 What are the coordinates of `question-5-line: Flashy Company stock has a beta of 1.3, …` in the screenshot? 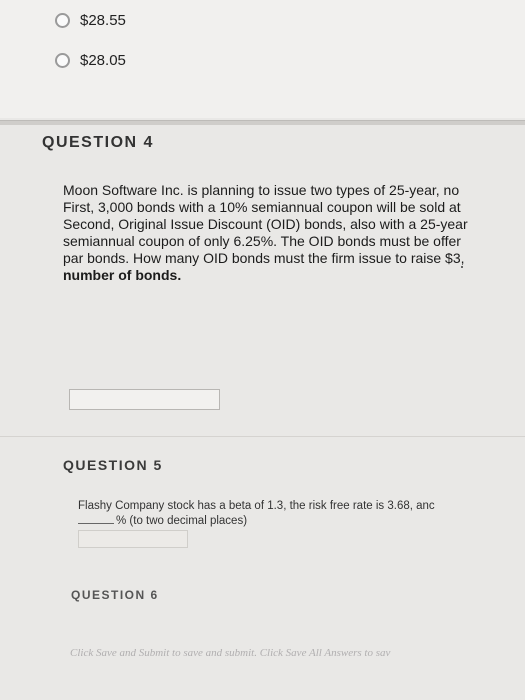 It's located at (256, 506).